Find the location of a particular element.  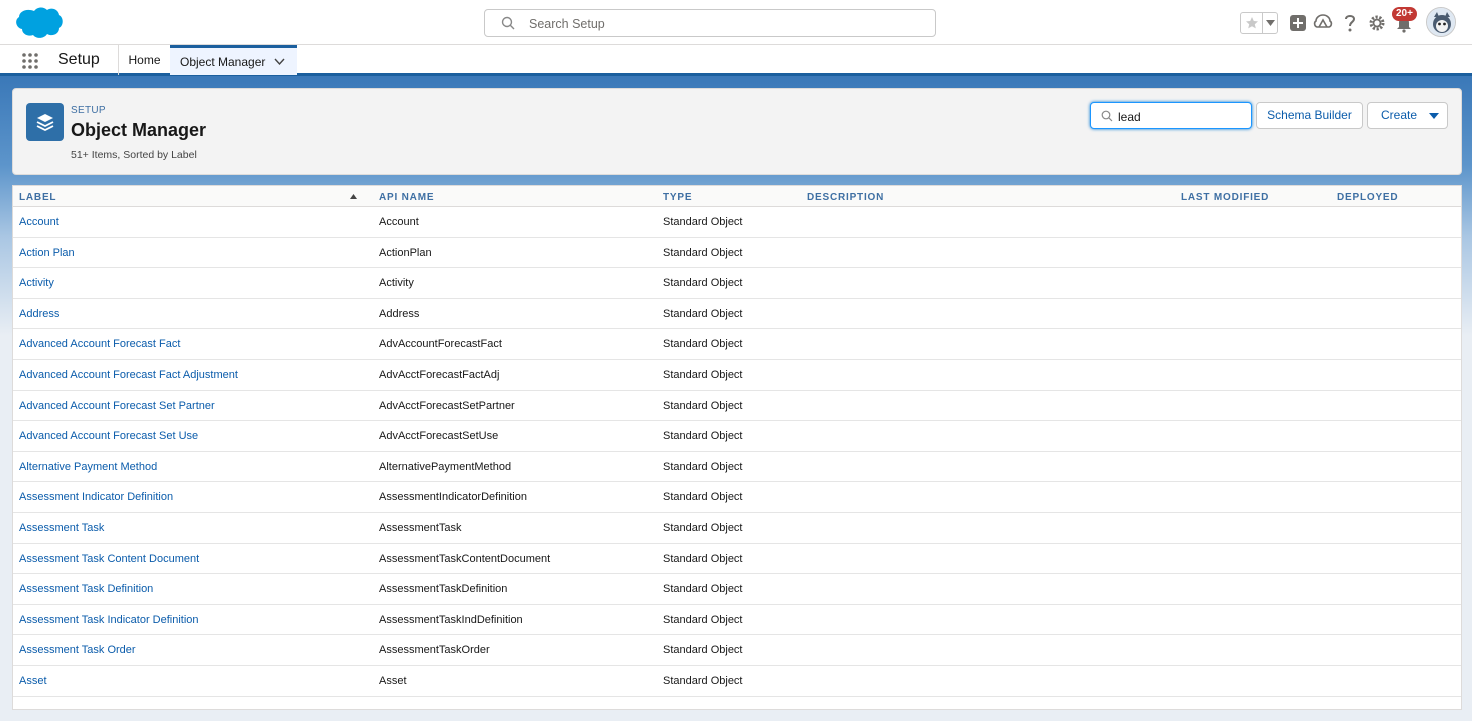

caret-down-icon is located at coordinates (1434, 116).